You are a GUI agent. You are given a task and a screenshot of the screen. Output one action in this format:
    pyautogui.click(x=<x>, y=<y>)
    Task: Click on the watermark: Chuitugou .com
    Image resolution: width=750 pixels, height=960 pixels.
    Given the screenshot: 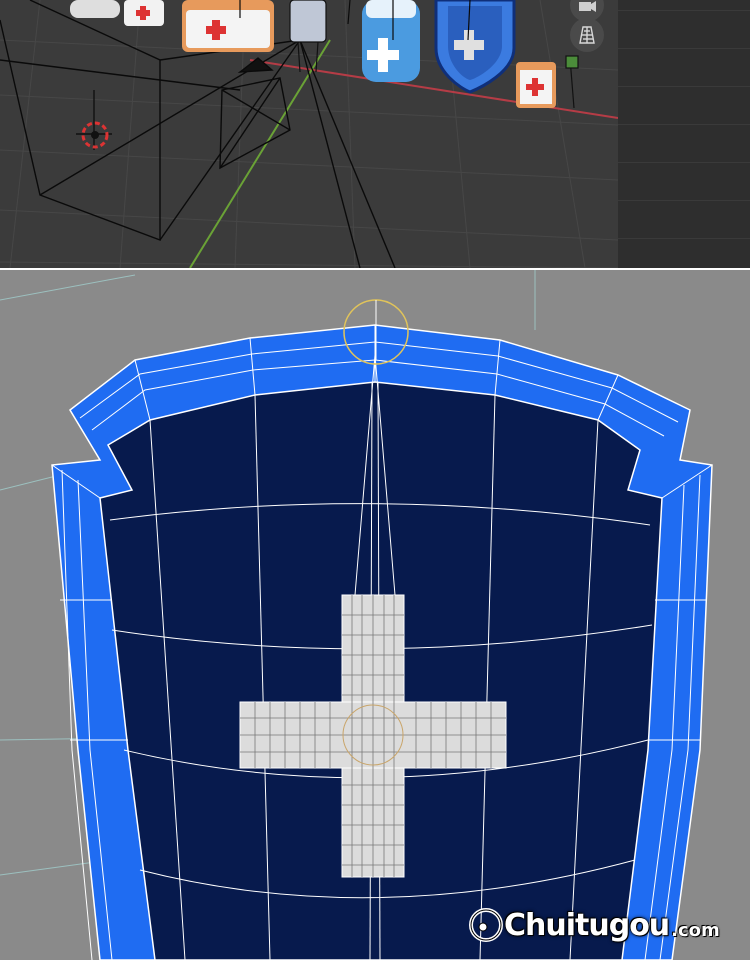 What is the action you would take?
    pyautogui.click(x=594, y=925)
    